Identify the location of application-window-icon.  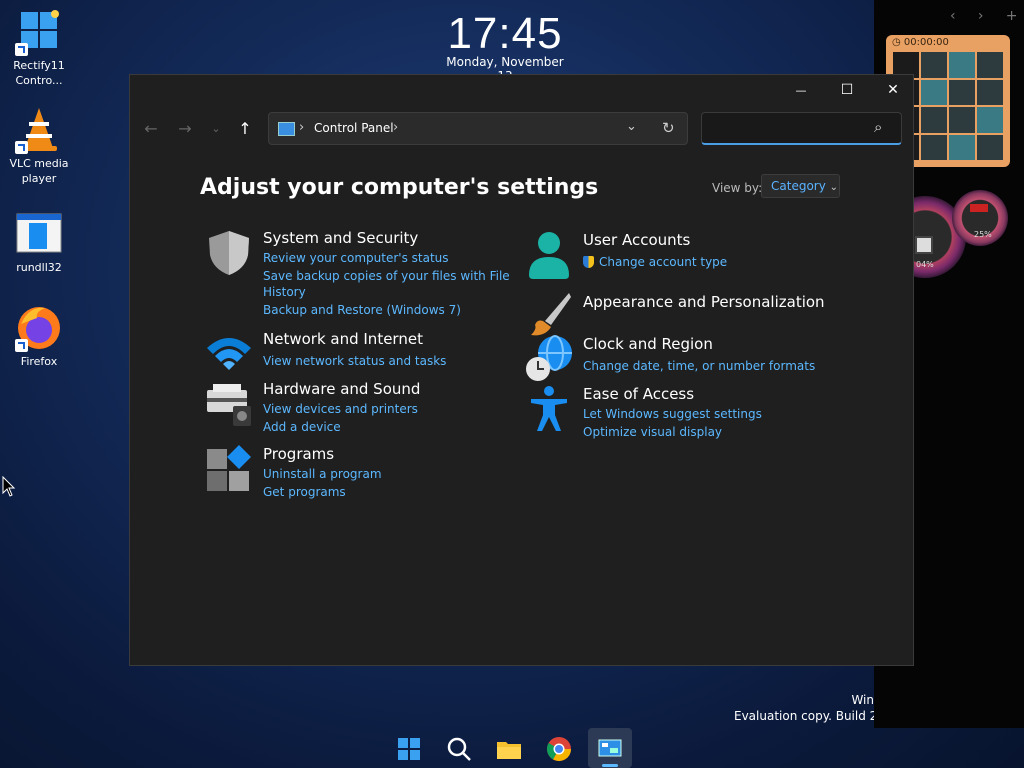
(39, 234).